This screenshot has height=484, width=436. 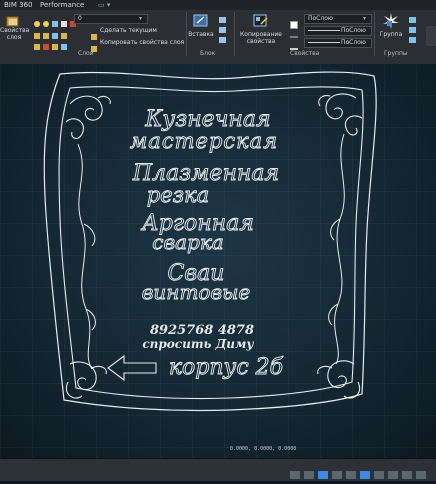 I want to click on ribbon-tab-row: BIM 360 Performance ▭ ▾, so click(x=218, y=5).